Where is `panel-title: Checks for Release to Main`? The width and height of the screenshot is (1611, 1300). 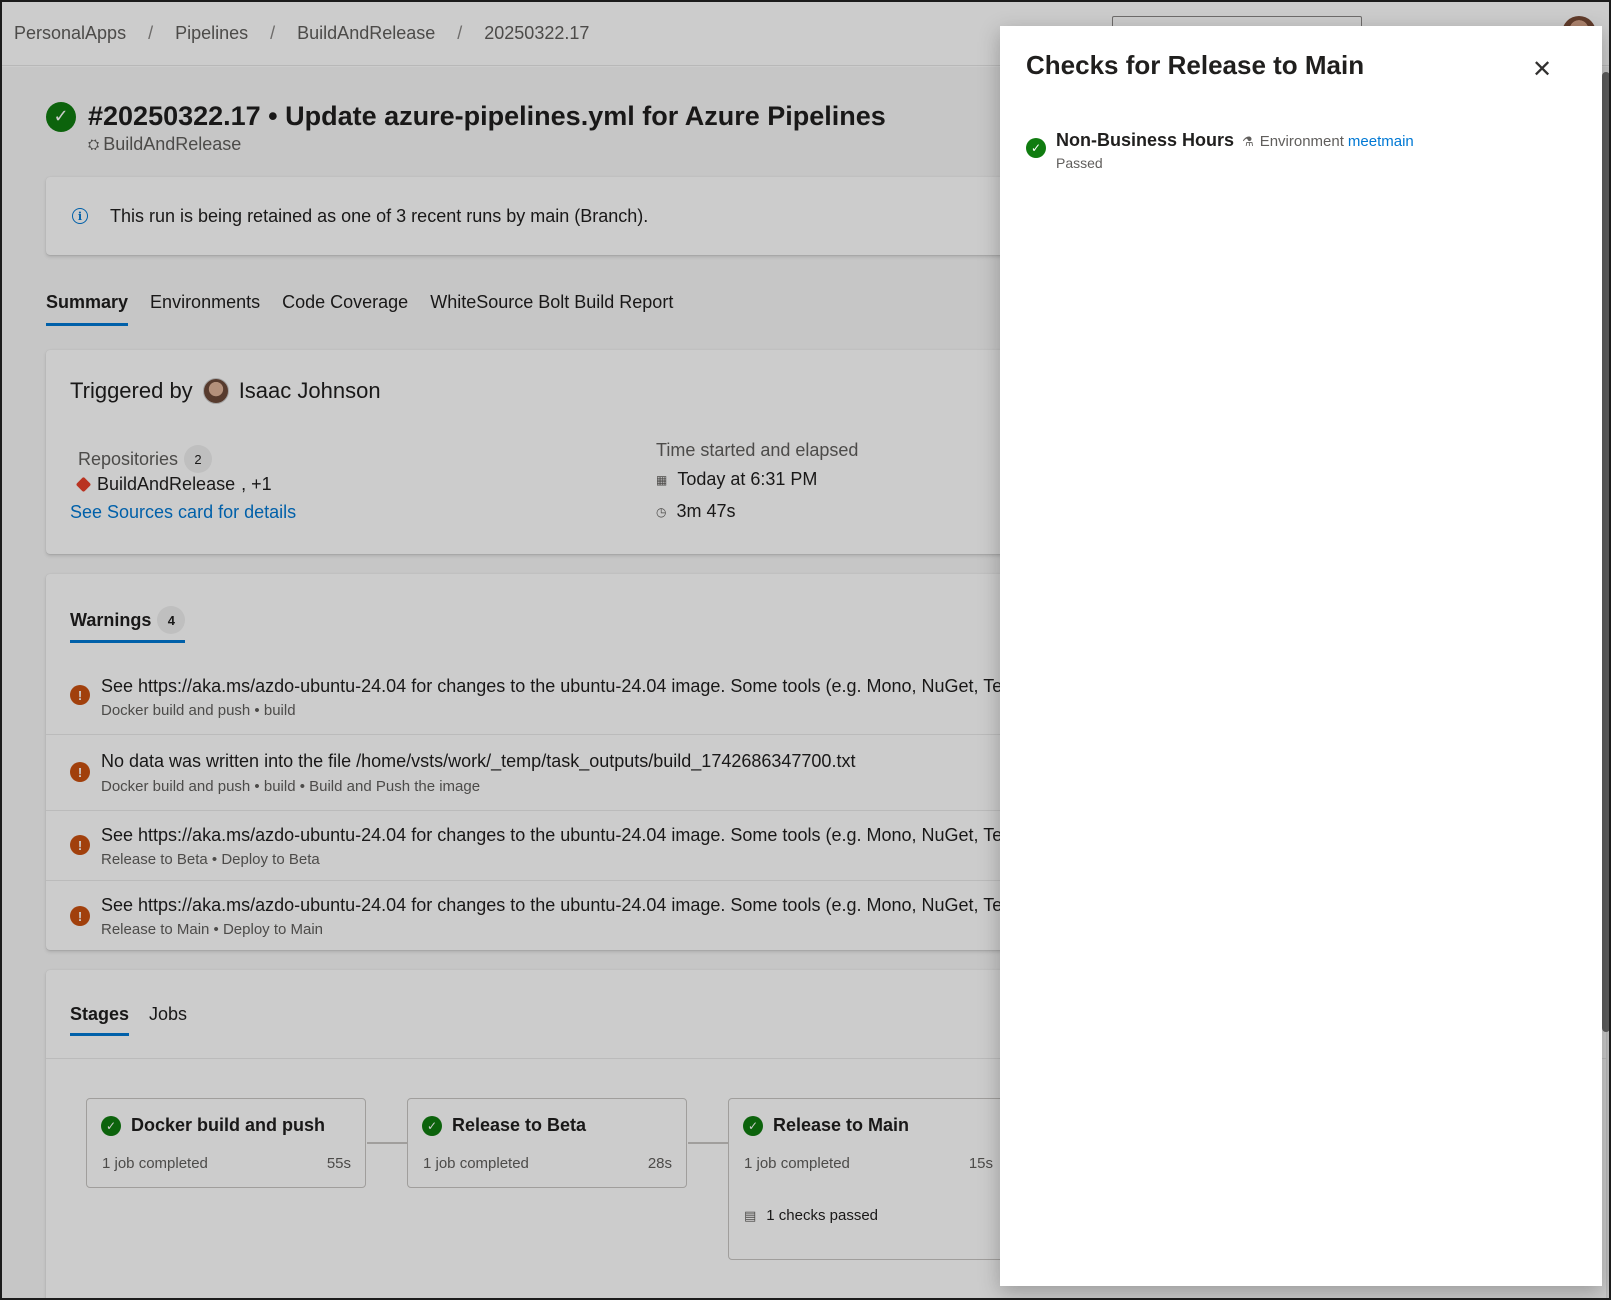
panel-title: Checks for Release to Main is located at coordinates (1195, 65).